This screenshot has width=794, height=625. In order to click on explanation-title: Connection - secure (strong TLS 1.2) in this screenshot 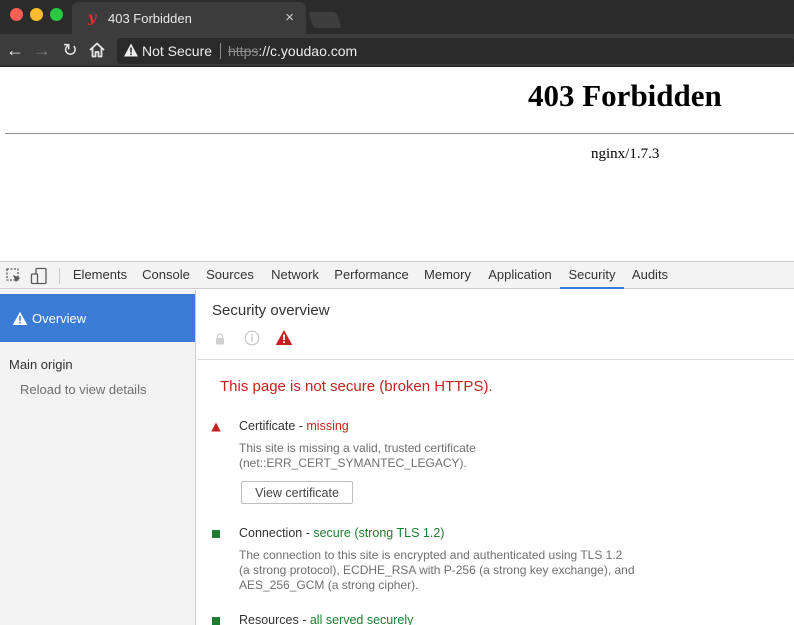, I will do `click(342, 533)`.